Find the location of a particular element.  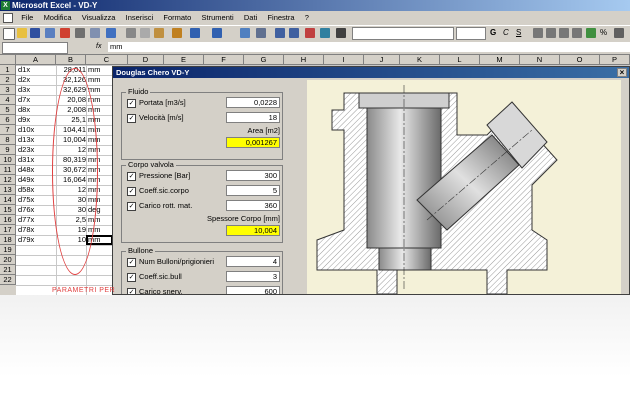

cell-label: d75x is located at coordinates (26, 200).